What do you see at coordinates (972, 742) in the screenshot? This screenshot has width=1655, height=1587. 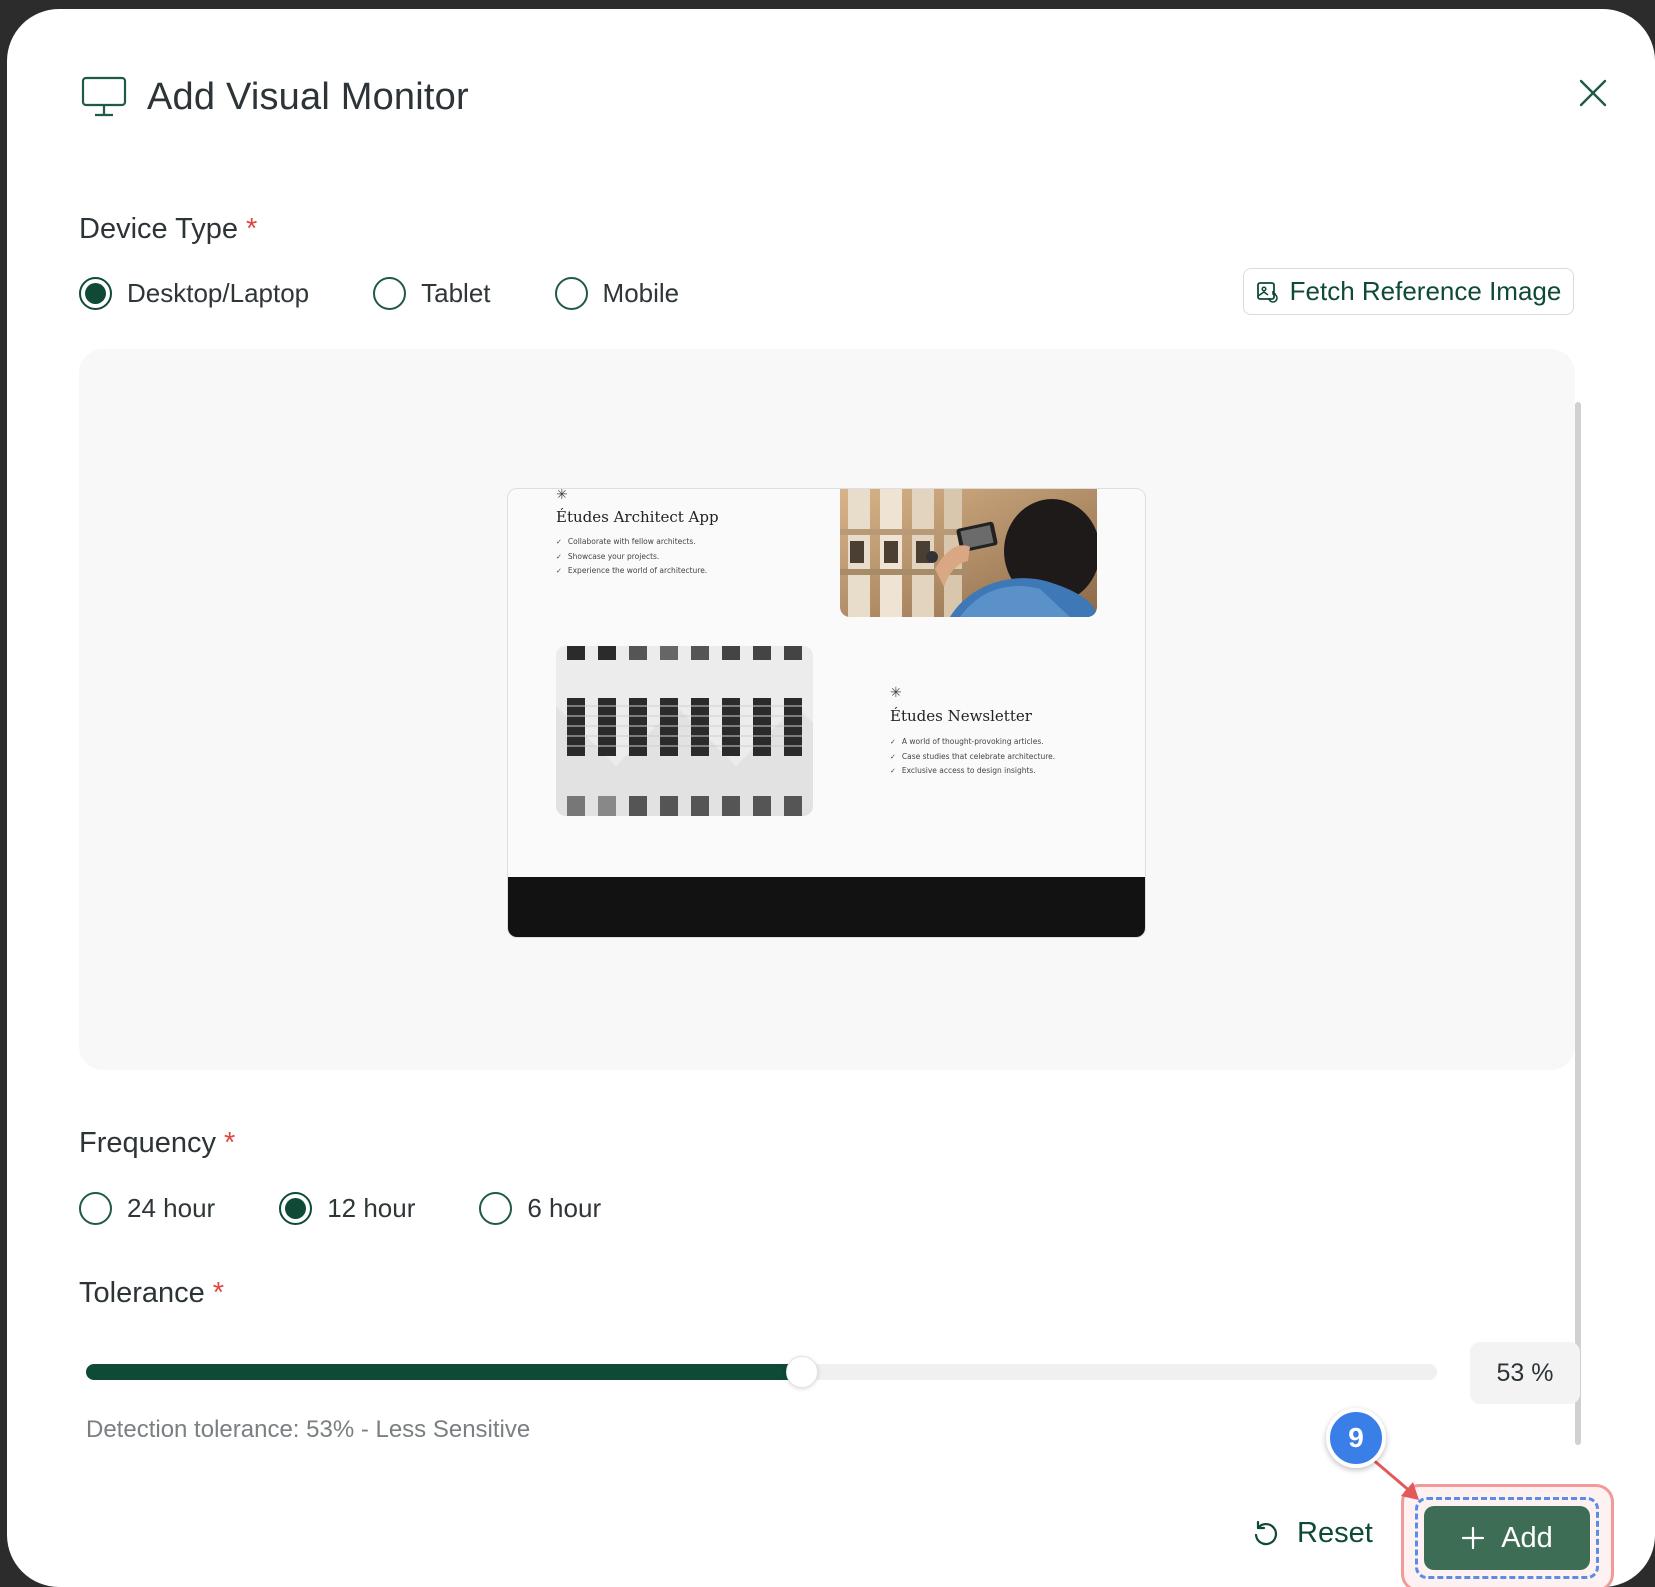 I see `list-item: A world of thought-provoking articles.` at bounding box center [972, 742].